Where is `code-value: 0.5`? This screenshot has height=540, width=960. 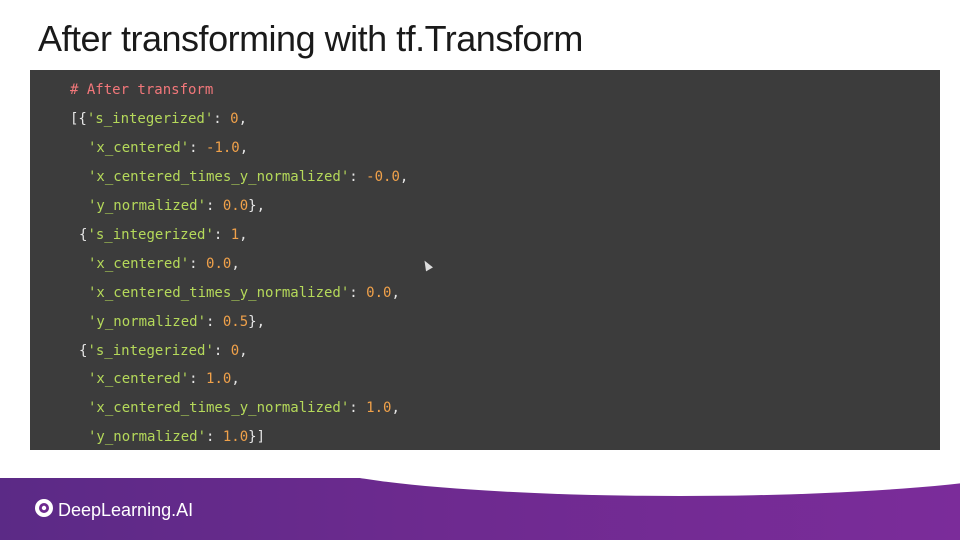
code-value: 0.5 is located at coordinates (235, 322).